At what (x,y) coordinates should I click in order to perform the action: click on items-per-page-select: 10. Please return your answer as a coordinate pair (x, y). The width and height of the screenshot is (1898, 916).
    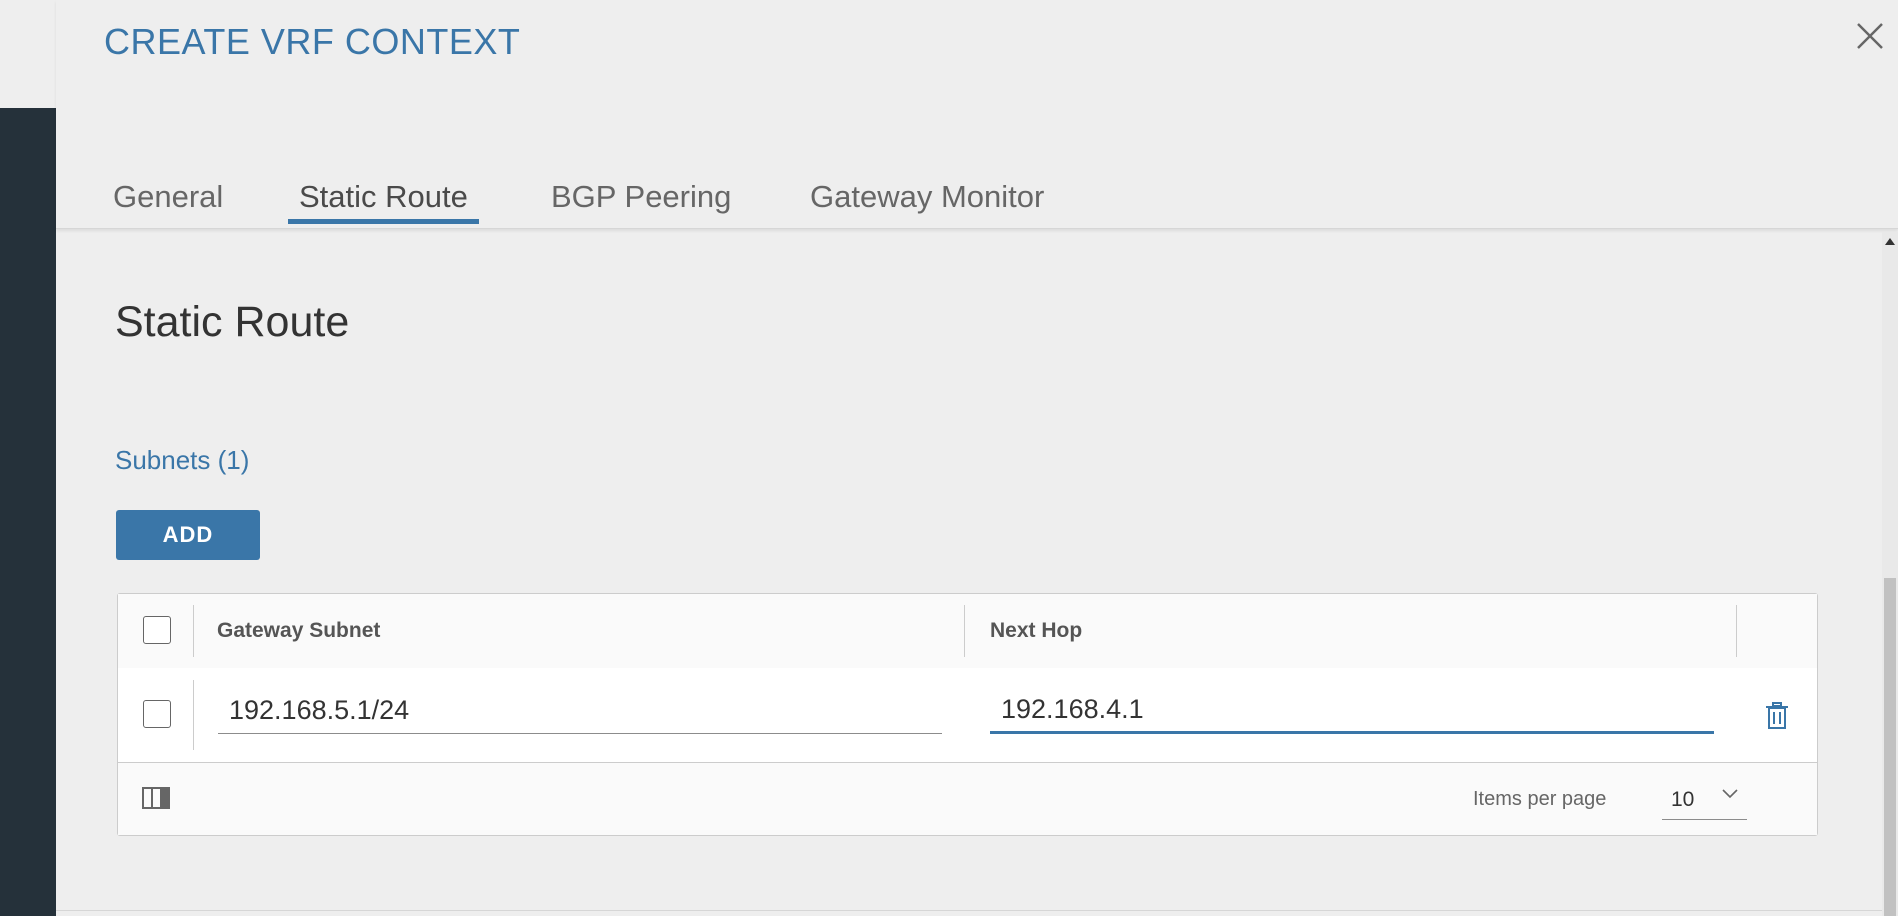
    Looking at the image, I should click on (1704, 800).